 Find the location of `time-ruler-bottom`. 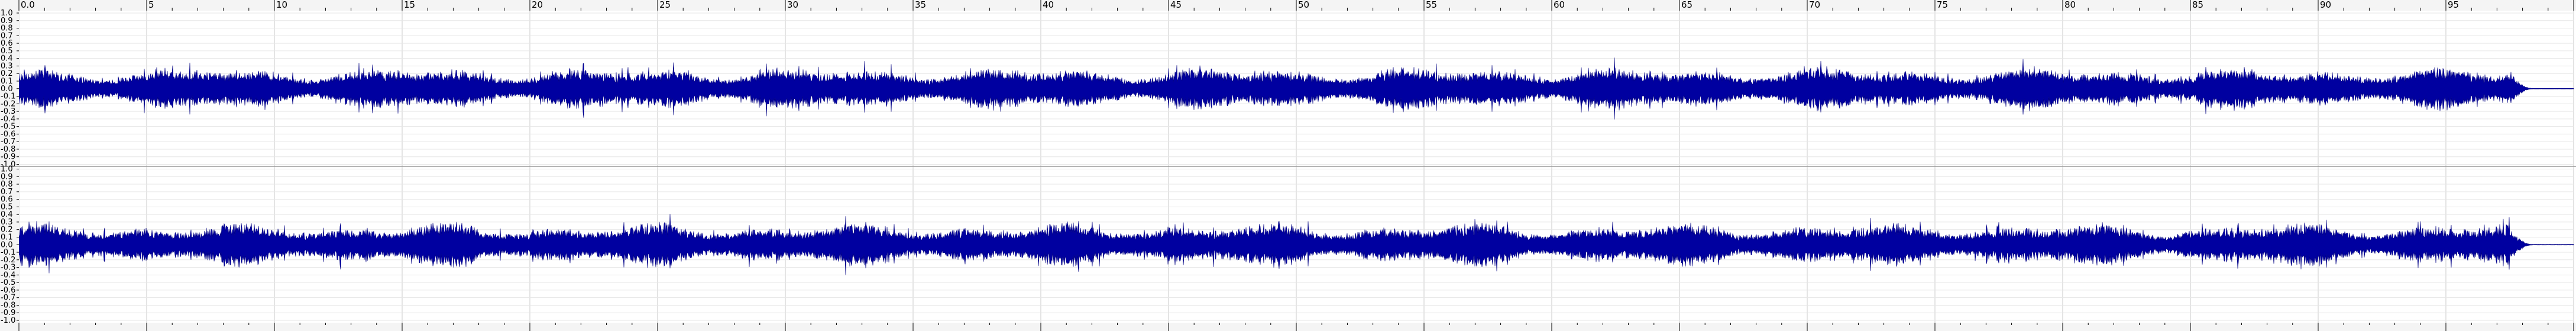

time-ruler-bottom is located at coordinates (1288, 327).